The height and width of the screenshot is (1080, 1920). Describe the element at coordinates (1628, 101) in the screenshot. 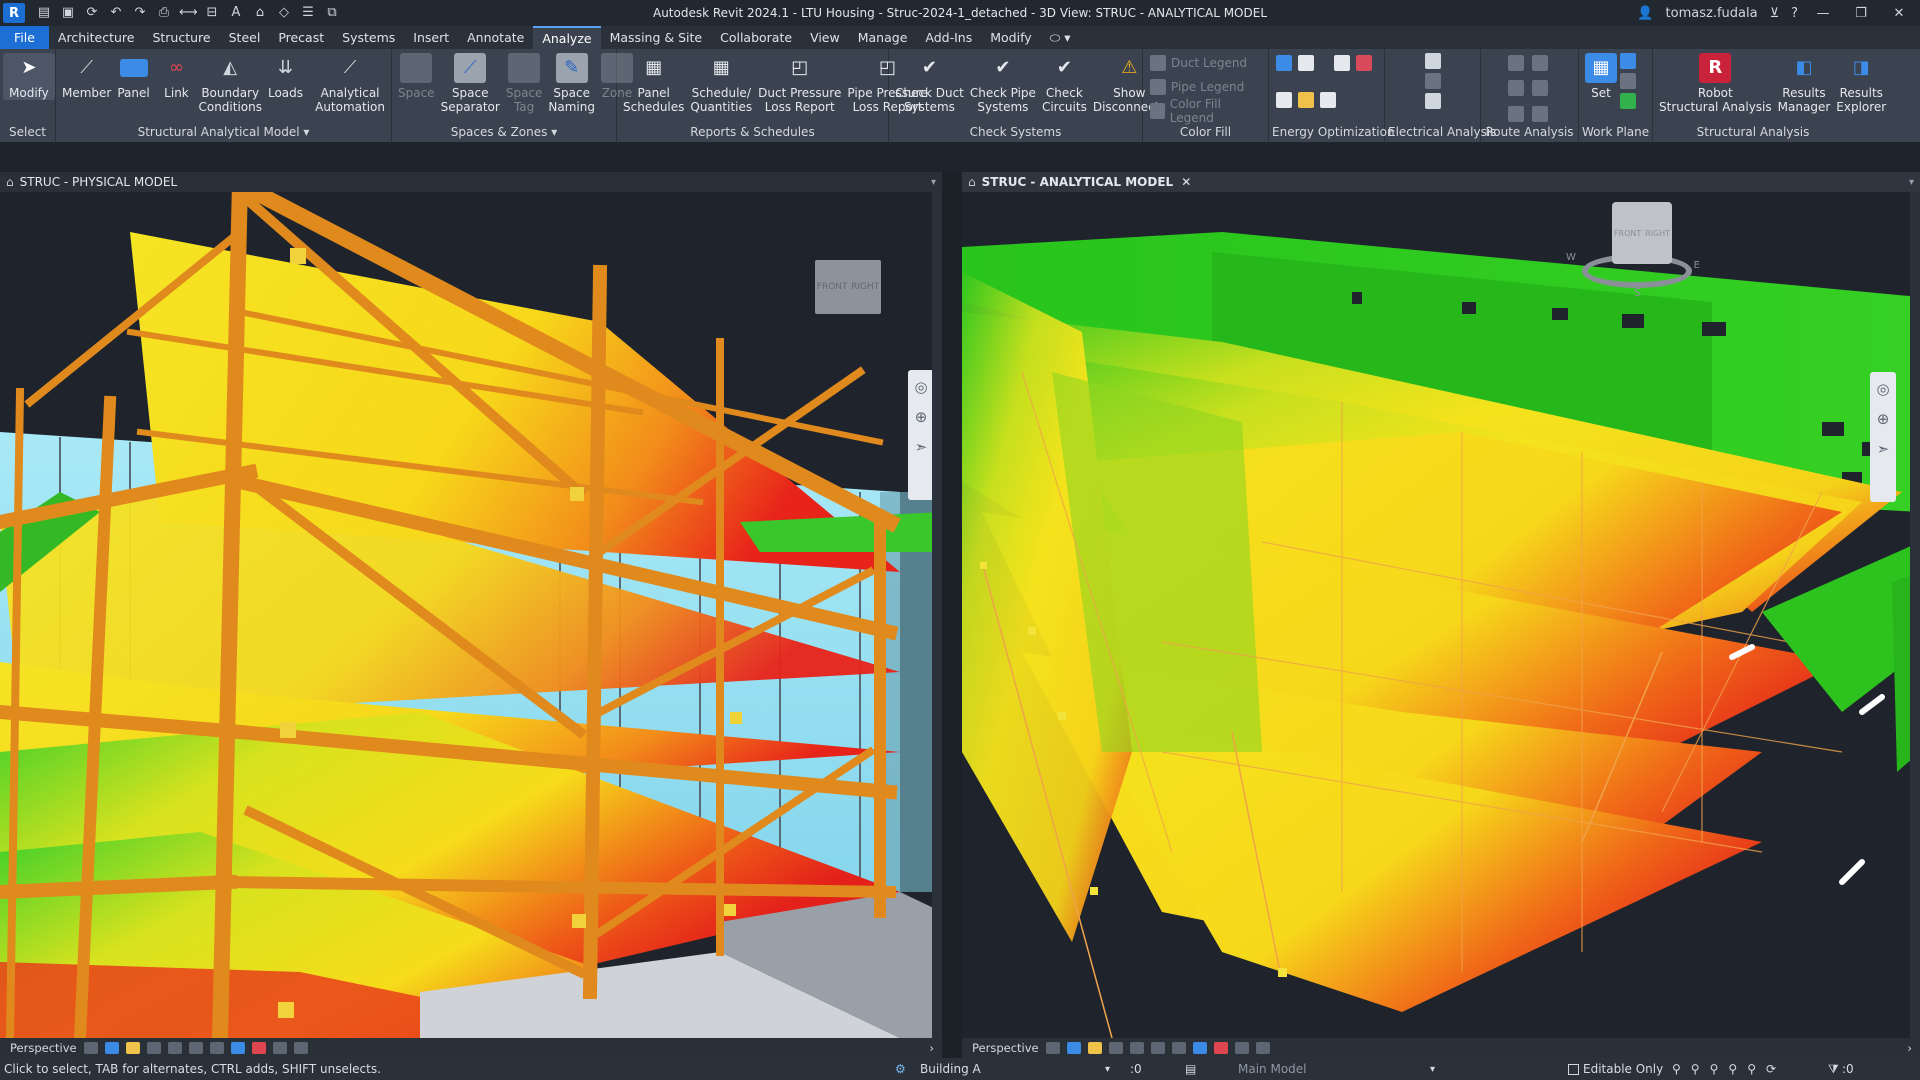

I see `viewer-icon` at that location.